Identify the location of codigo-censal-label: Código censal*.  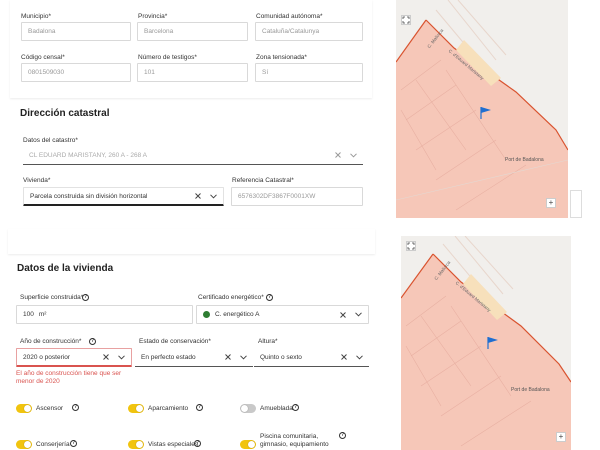
(43, 57).